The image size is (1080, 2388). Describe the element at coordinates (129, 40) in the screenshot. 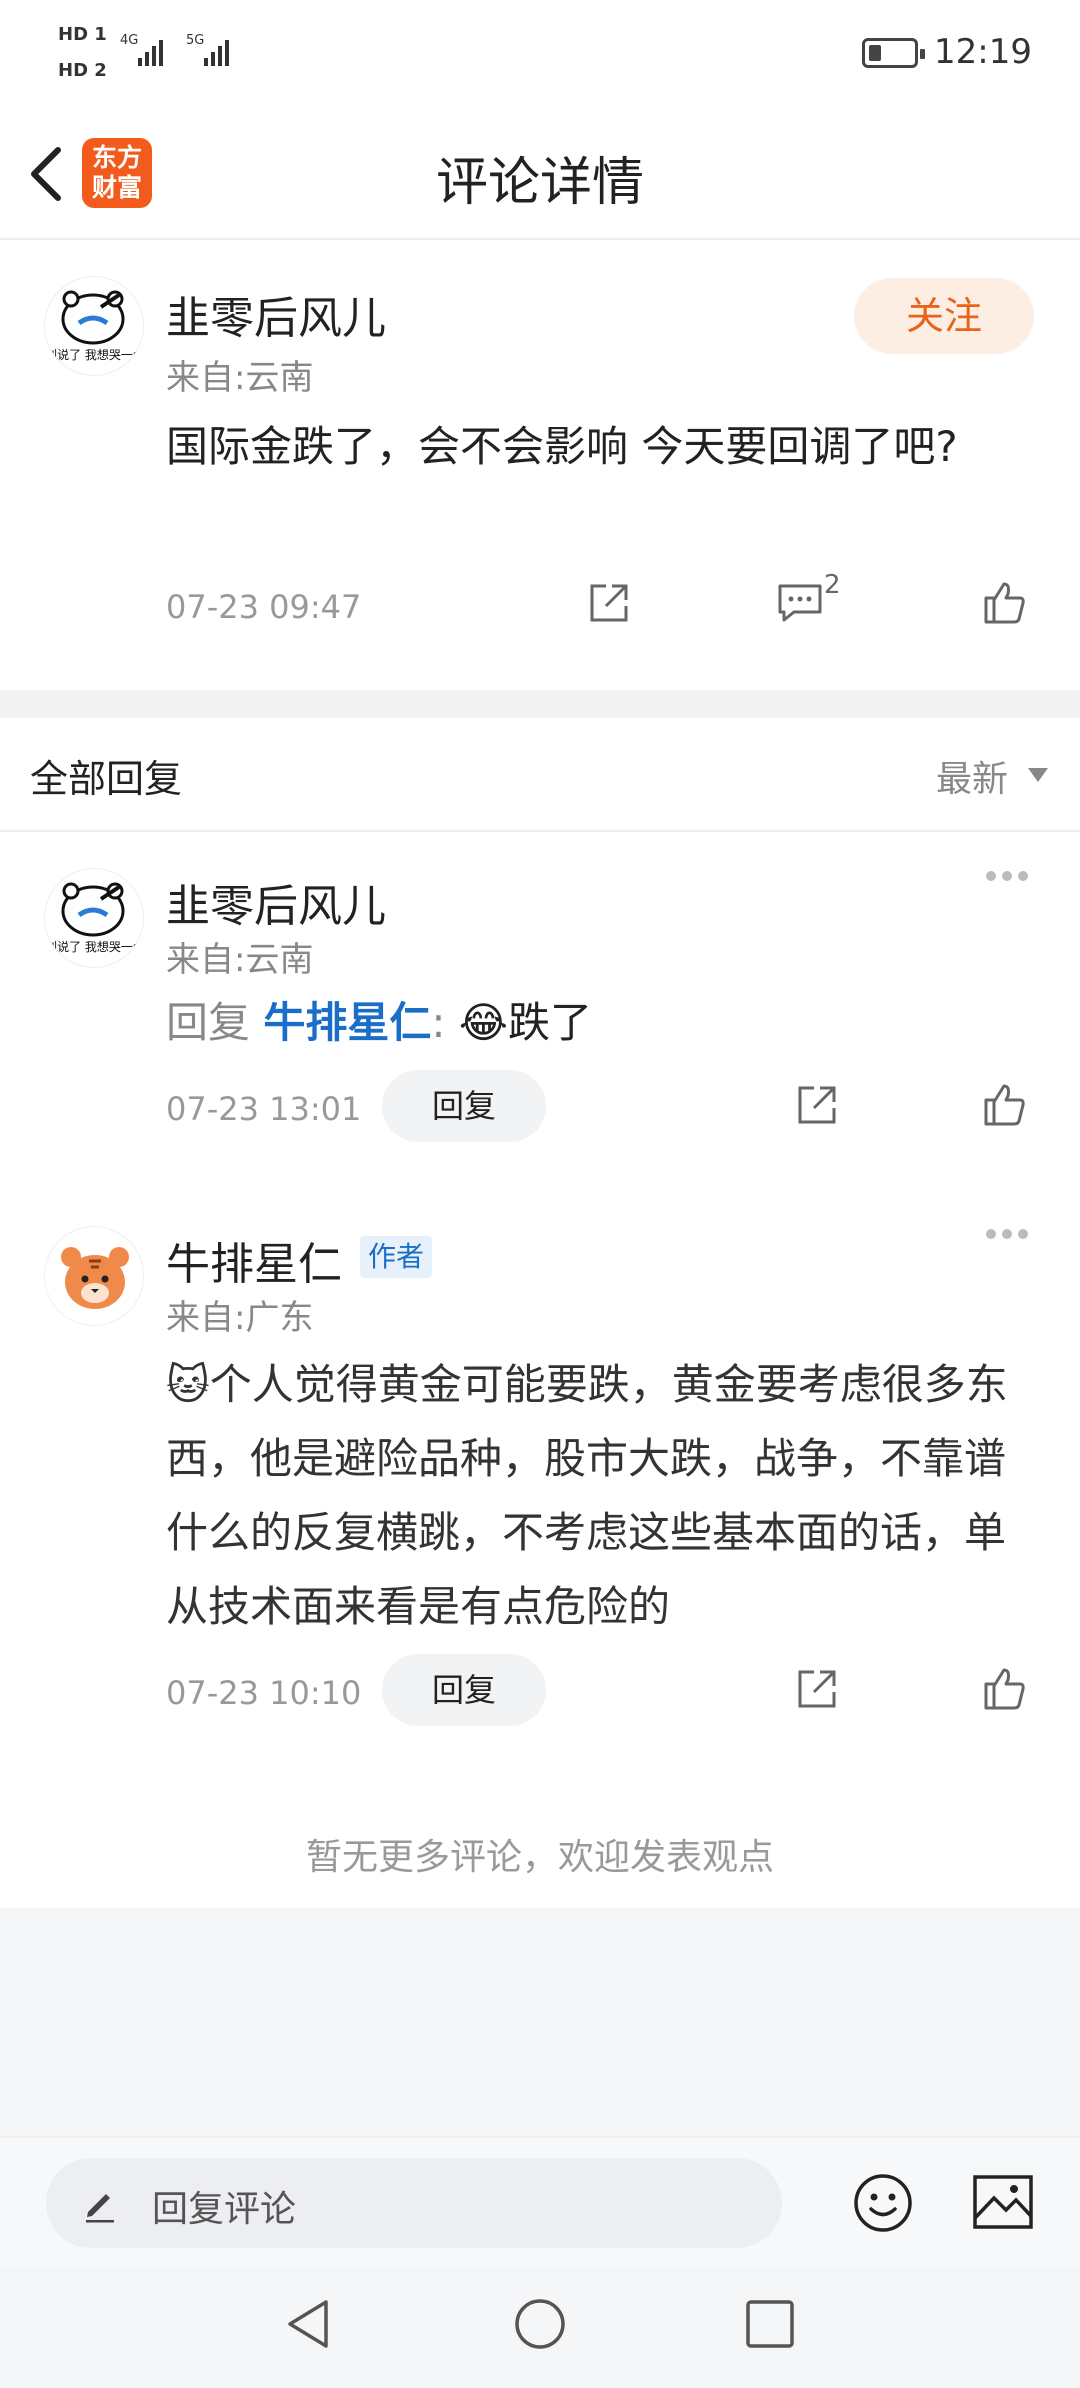

I see `net1-label: 4G` at that location.